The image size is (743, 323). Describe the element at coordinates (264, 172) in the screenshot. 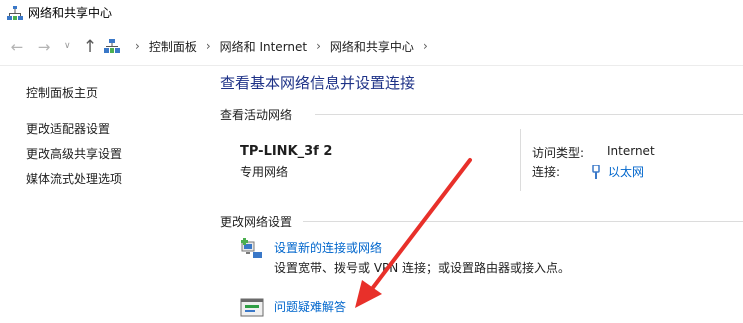

I see `network-type: 专用网络` at that location.